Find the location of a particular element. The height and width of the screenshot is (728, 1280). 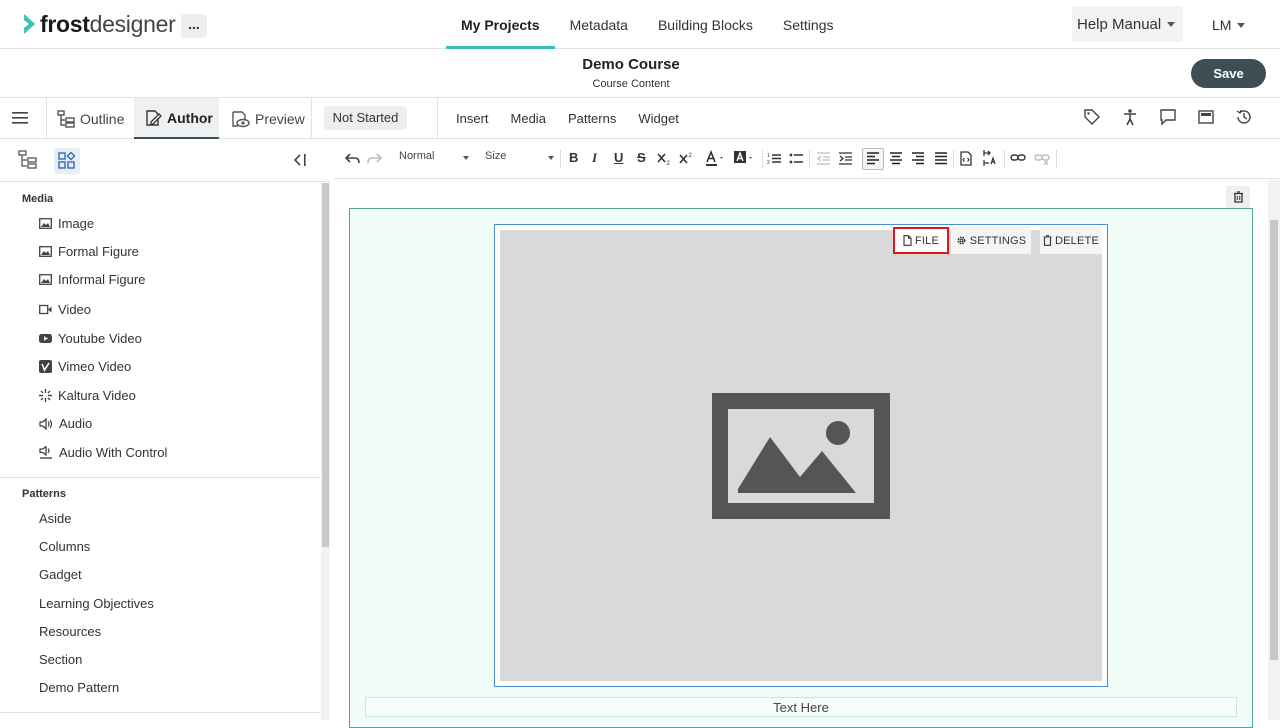

delete-button: DELETE is located at coordinates (1071, 240).